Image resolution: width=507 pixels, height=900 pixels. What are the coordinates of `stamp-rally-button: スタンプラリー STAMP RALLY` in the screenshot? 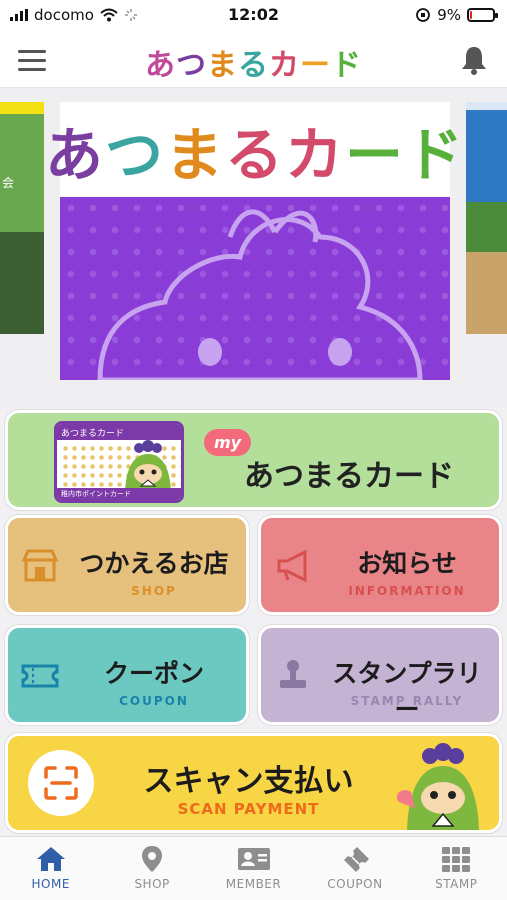 It's located at (380, 675).